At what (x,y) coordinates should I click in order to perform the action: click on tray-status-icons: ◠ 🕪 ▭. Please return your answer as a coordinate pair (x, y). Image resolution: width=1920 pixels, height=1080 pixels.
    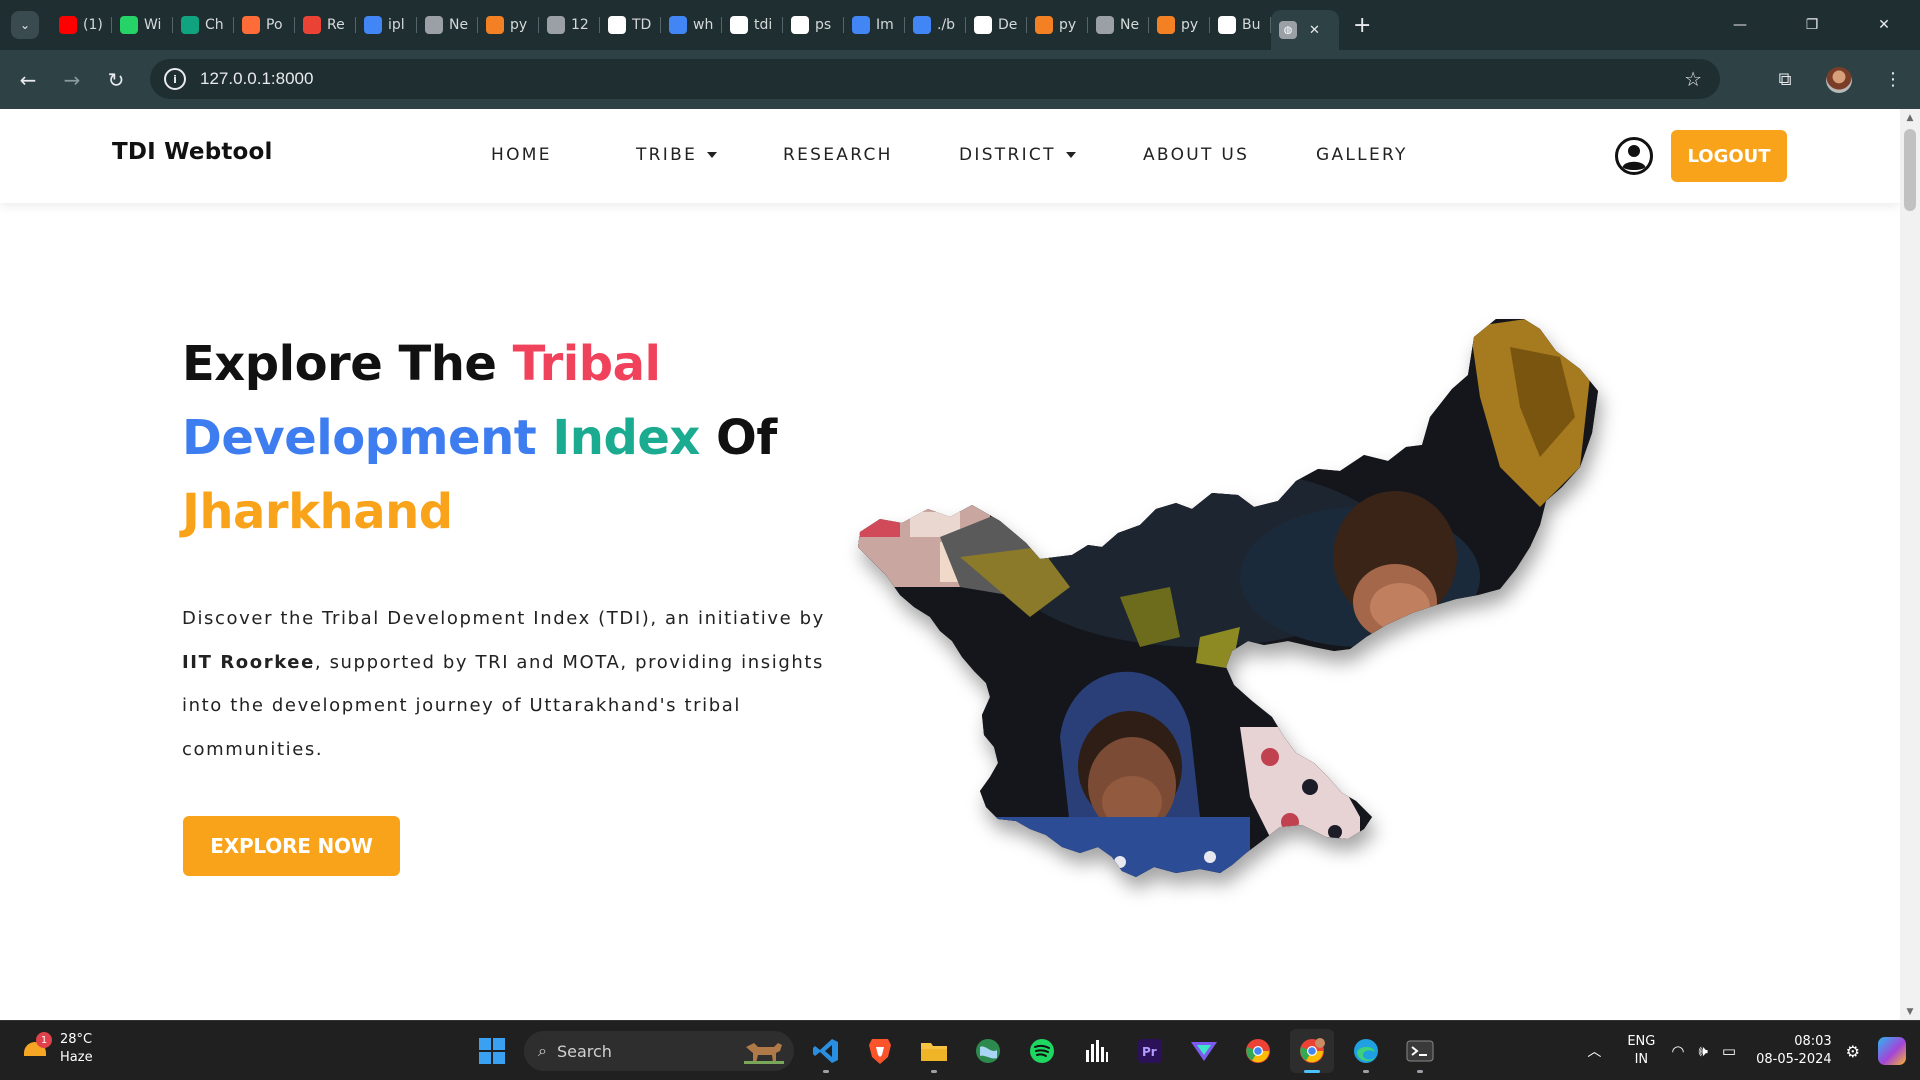
    Looking at the image, I should click on (1703, 1051).